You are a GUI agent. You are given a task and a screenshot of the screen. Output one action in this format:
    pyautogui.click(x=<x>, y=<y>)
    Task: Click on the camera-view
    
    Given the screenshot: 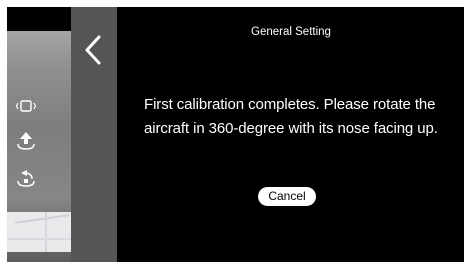 What is the action you would take?
    pyautogui.click(x=39, y=134)
    